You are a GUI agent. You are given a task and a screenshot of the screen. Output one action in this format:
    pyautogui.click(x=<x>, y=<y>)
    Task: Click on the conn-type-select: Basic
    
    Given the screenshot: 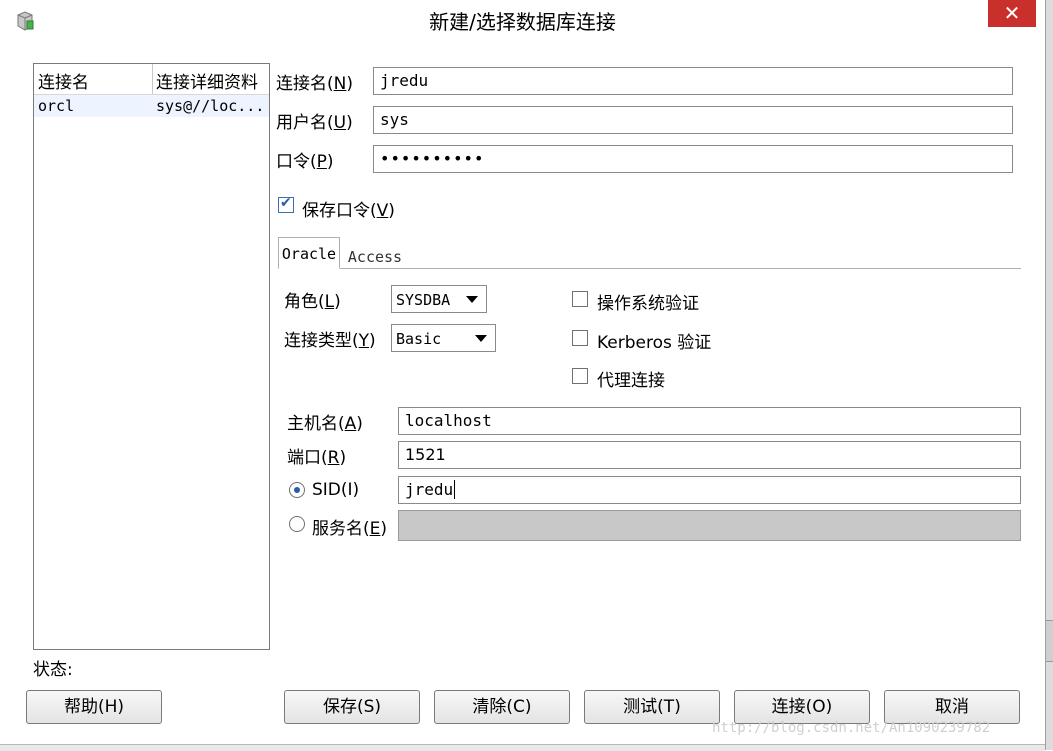 What is the action you would take?
    pyautogui.click(x=443, y=338)
    